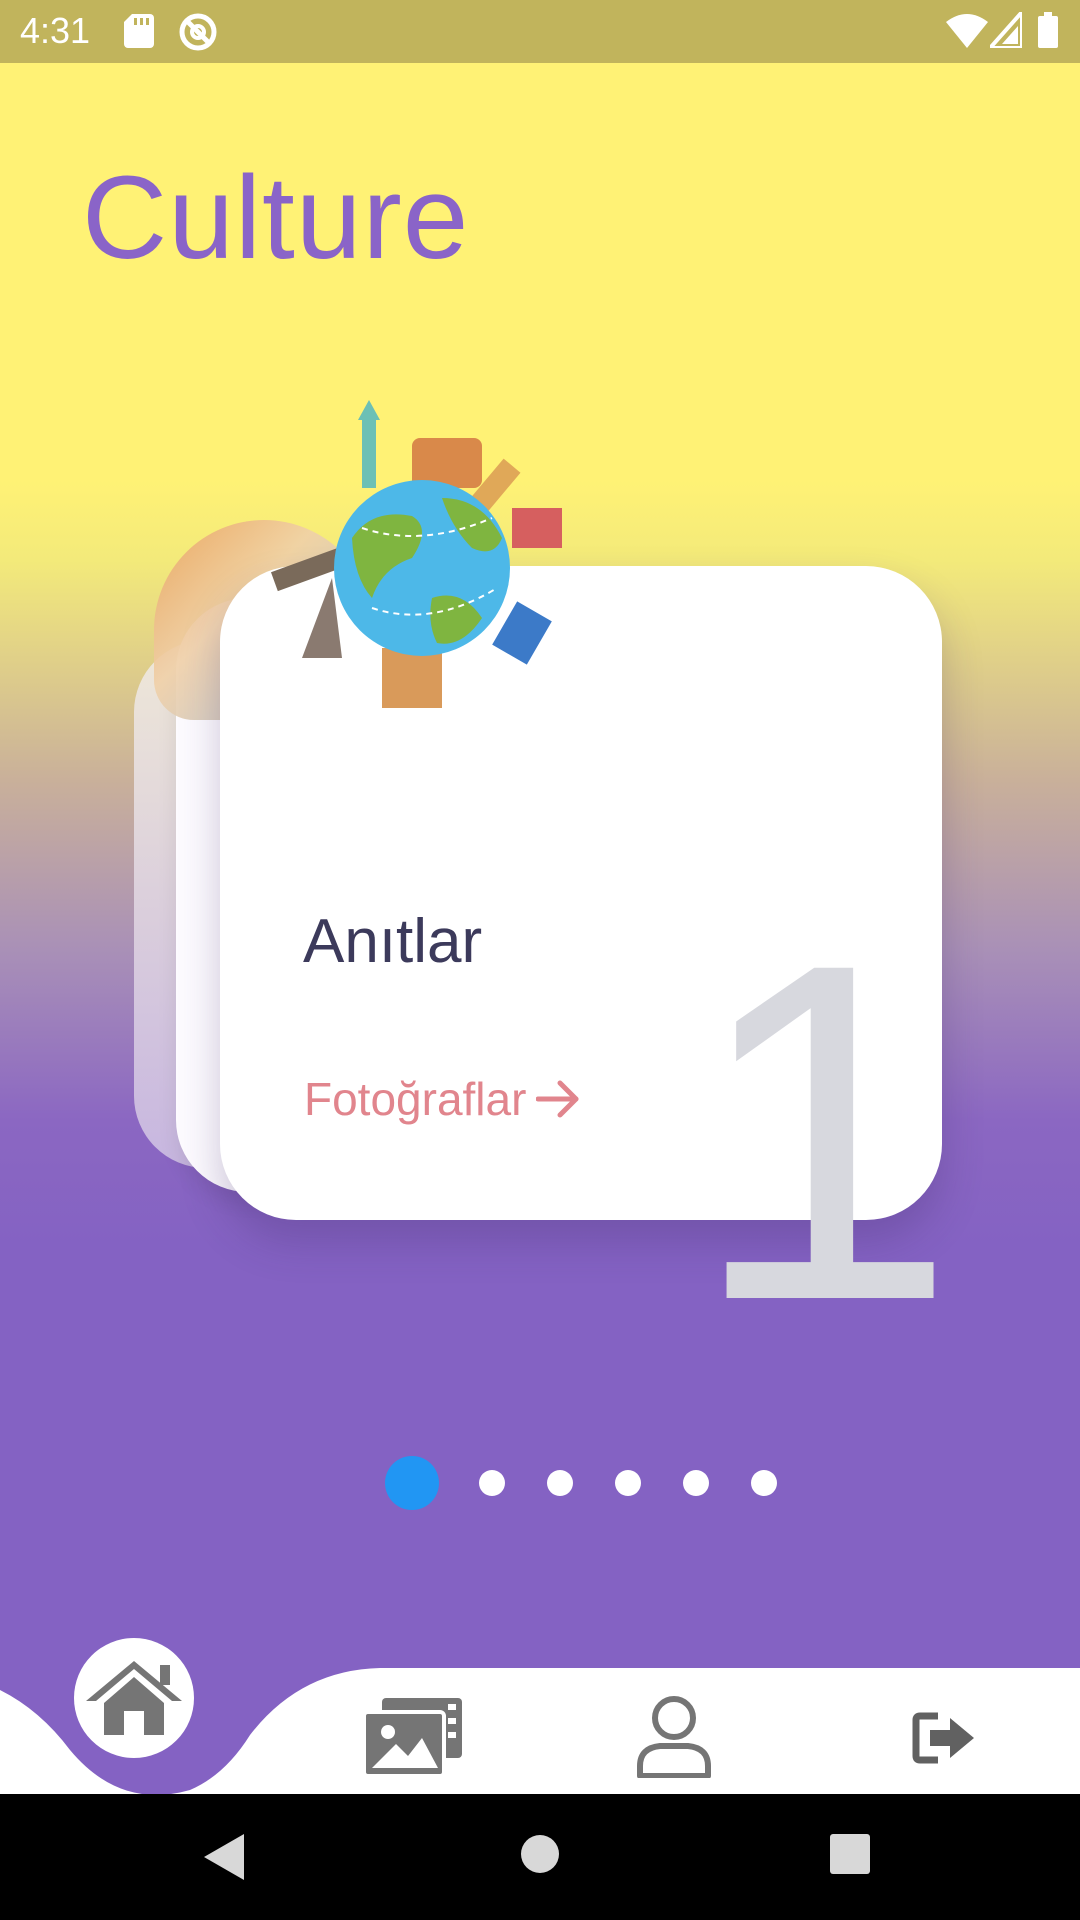 This screenshot has height=1920, width=1080. What do you see at coordinates (823, 1131) in the screenshot?
I see `card-number: 1` at bounding box center [823, 1131].